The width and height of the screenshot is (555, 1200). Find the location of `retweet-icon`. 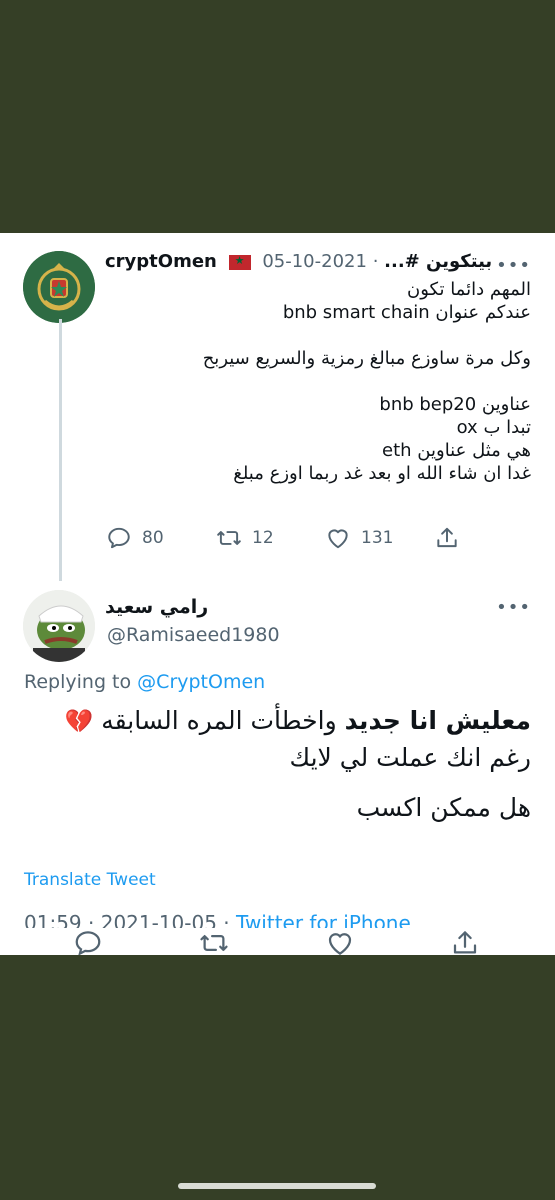

retweet-icon is located at coordinates (214, 943).